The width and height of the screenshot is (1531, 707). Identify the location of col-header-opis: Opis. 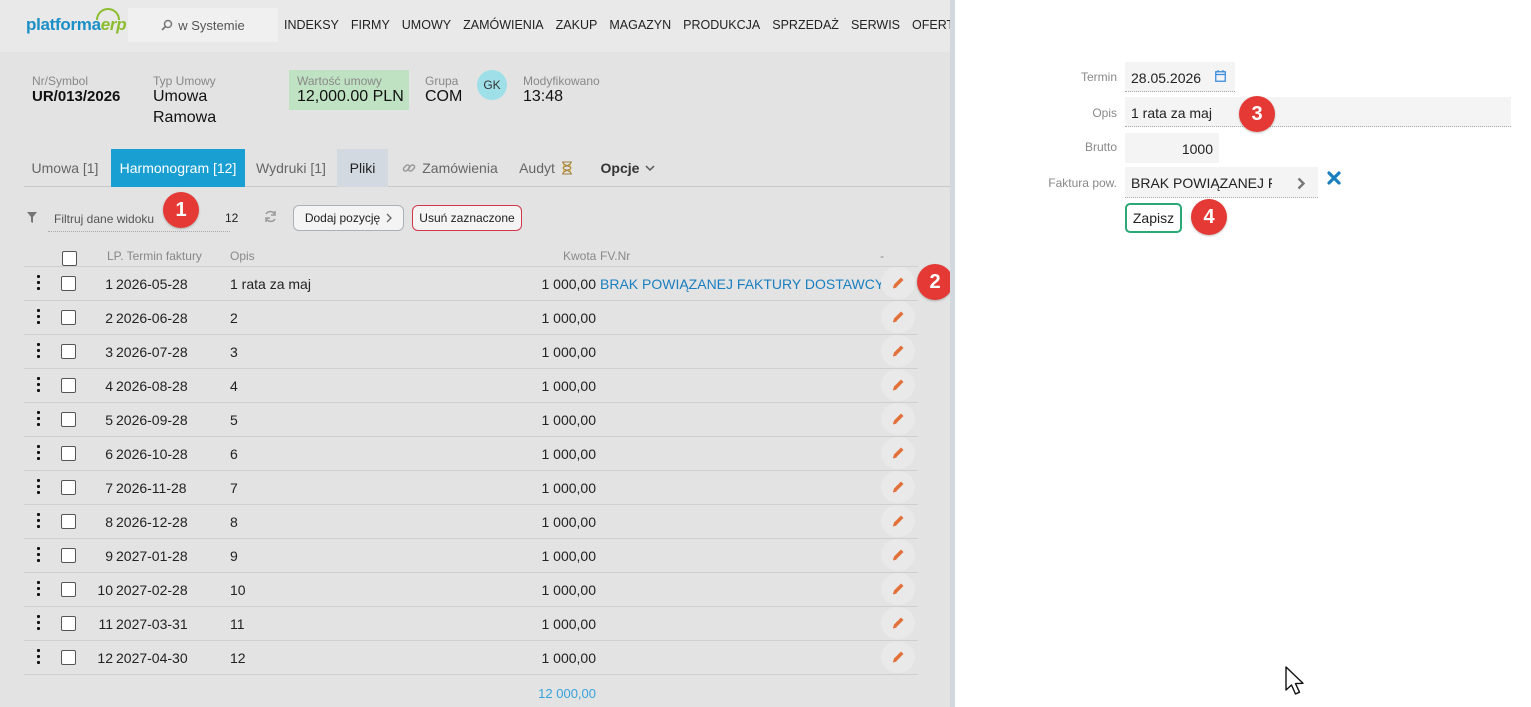
(242, 256).